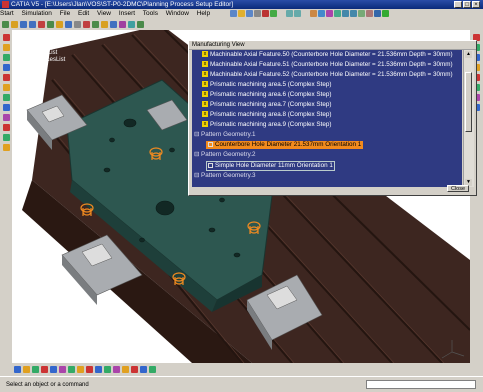 Image resolution: width=483 pixels, height=392 pixels. I want to click on tree-item: ├ ProcessList, so click(41, 46).